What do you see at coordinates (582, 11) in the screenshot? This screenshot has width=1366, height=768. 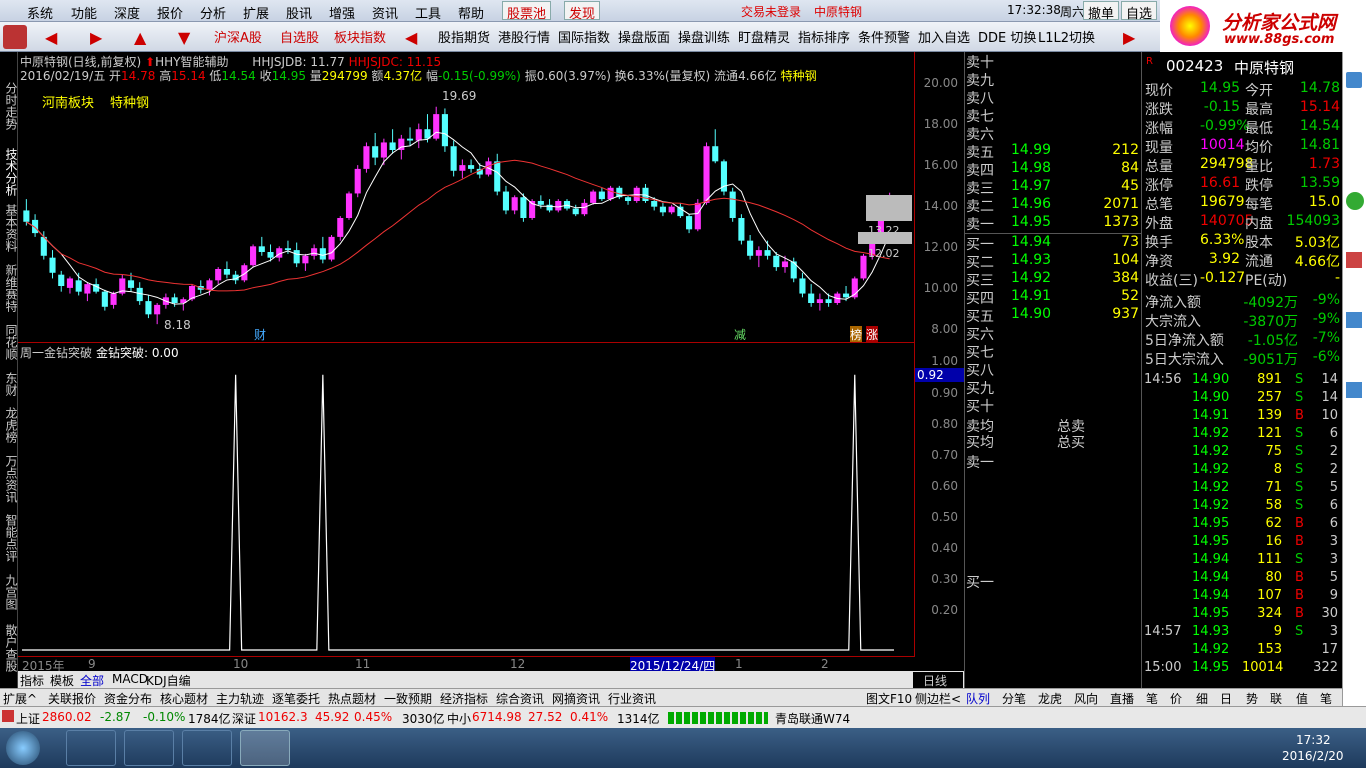 I see `menu-discover: 发现` at bounding box center [582, 11].